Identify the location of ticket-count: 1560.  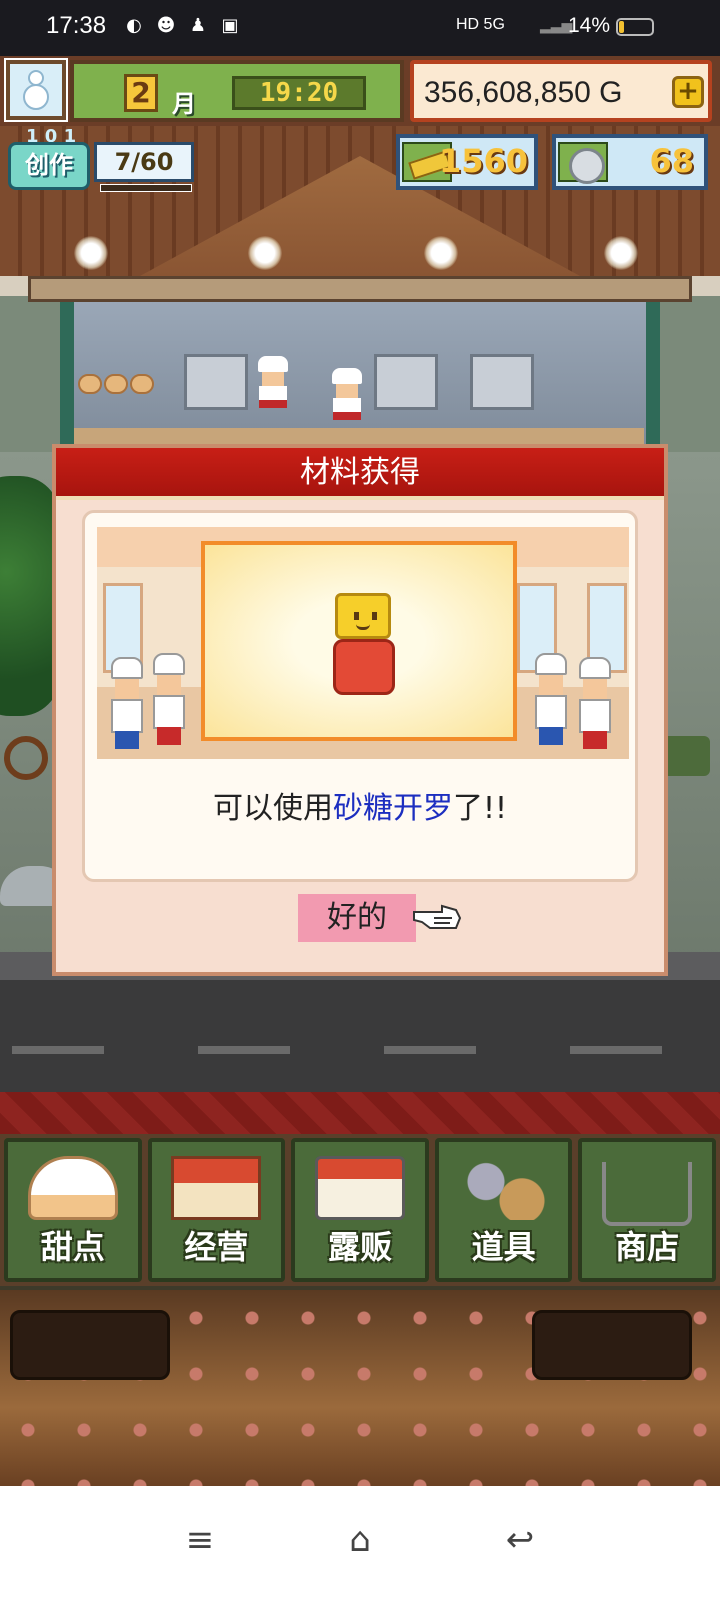
(483, 161).